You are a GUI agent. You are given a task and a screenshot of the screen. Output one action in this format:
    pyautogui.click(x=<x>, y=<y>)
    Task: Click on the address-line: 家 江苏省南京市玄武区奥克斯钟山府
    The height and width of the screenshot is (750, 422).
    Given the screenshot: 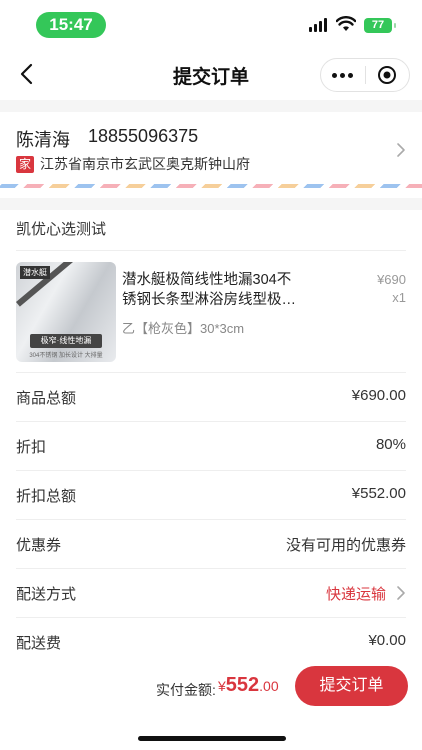 What is the action you would take?
    pyautogui.click(x=133, y=164)
    